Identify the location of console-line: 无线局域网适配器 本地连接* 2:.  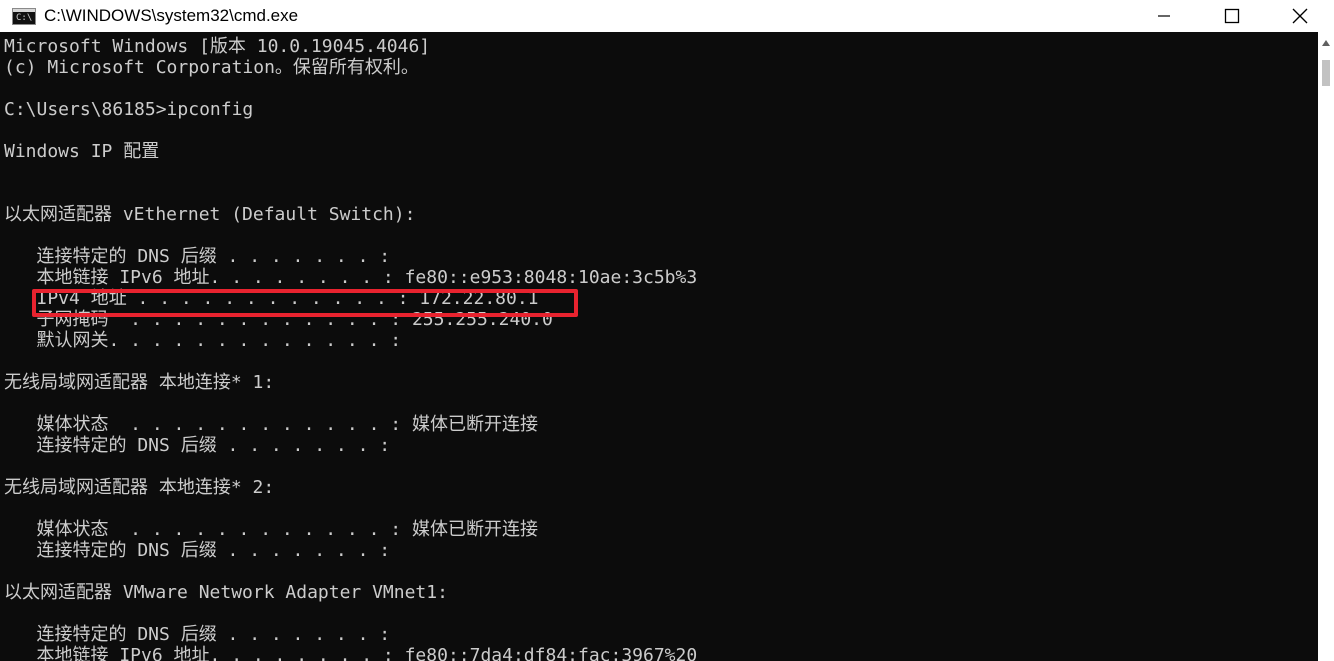
(139, 487).